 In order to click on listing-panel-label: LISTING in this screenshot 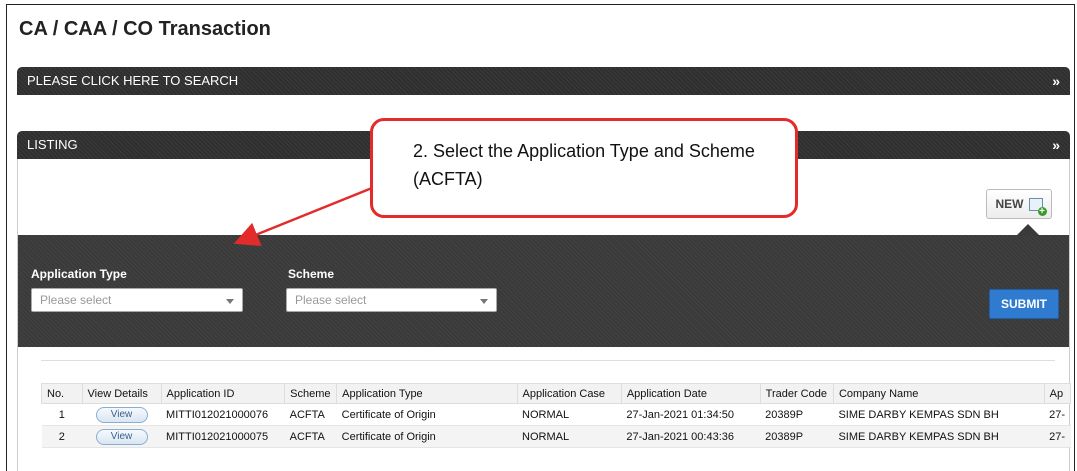, I will do `click(52, 144)`.